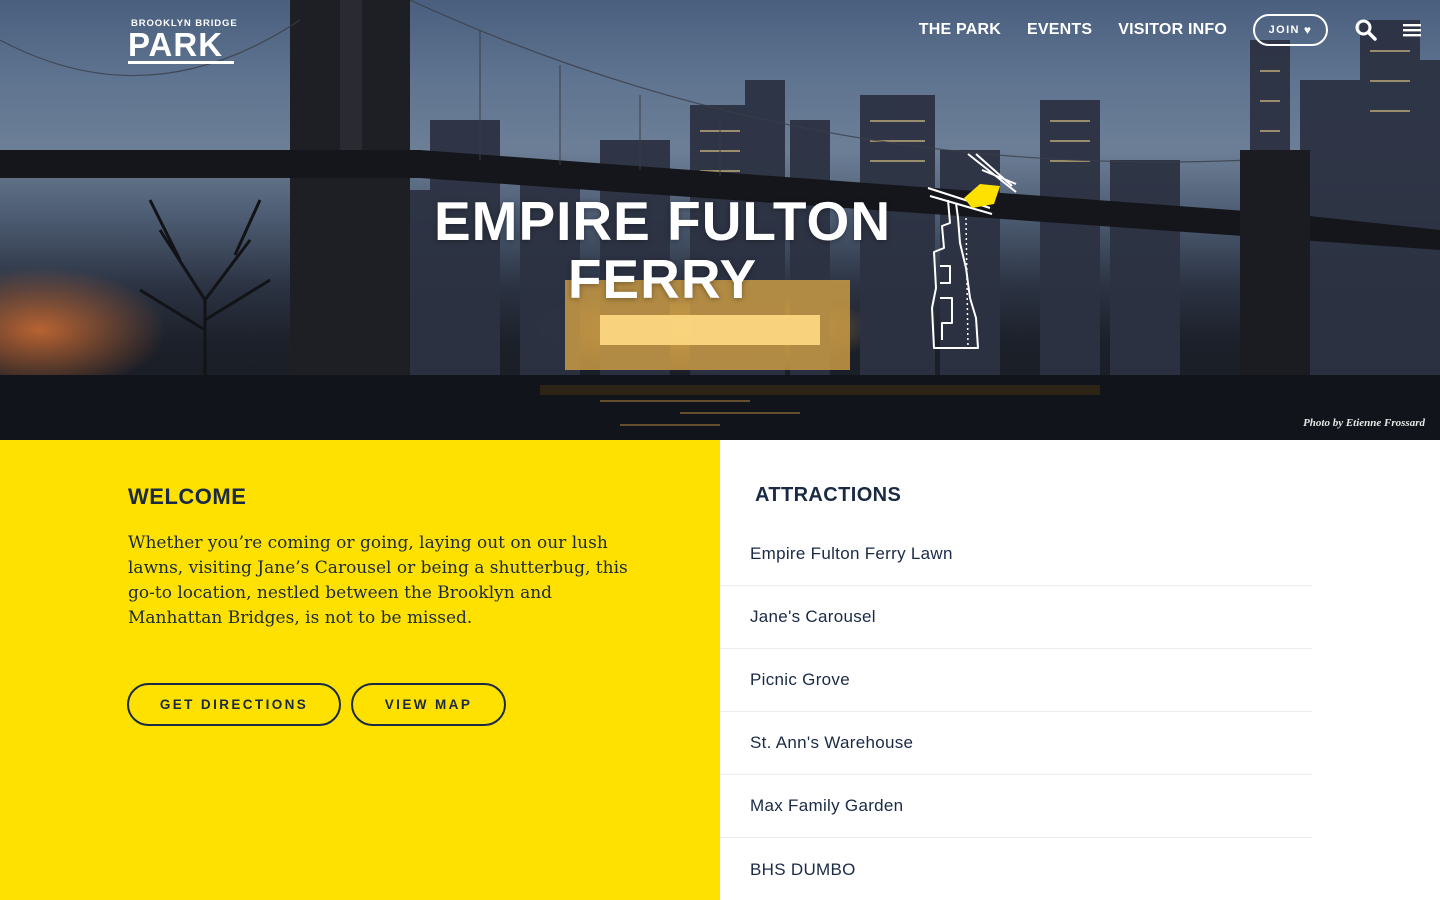 Image resolution: width=1440 pixels, height=900 pixels. I want to click on nav-events: EVENTS, so click(1059, 30).